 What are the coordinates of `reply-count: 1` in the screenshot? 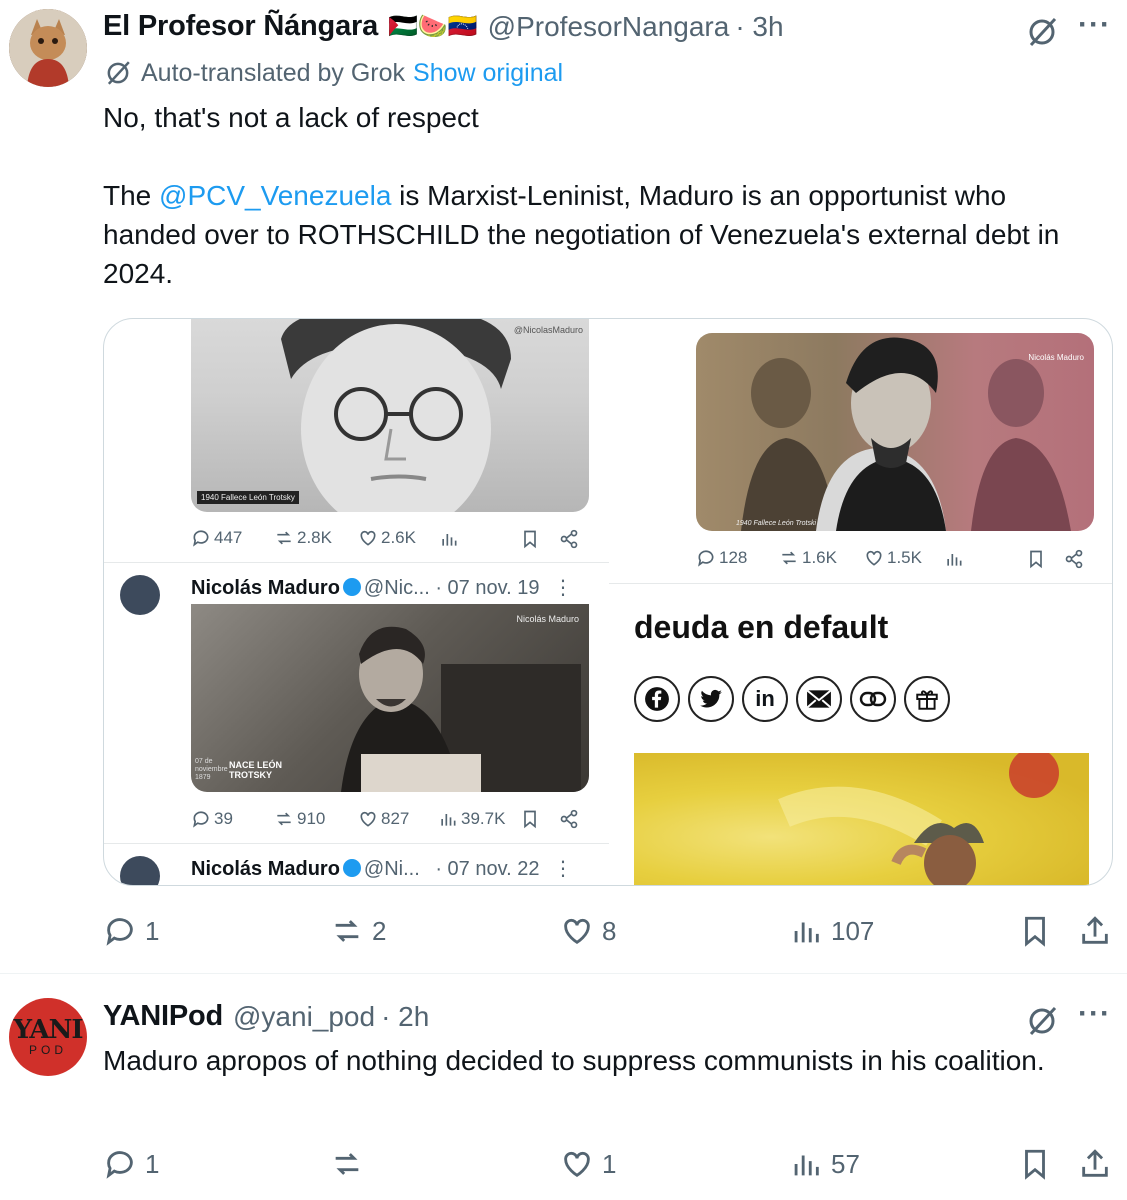 It's located at (152, 1163).